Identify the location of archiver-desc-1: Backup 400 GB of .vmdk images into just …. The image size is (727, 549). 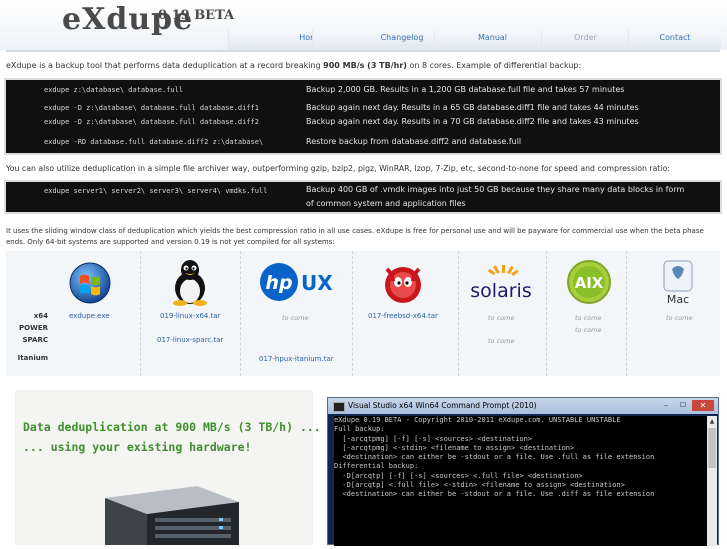
(495, 189).